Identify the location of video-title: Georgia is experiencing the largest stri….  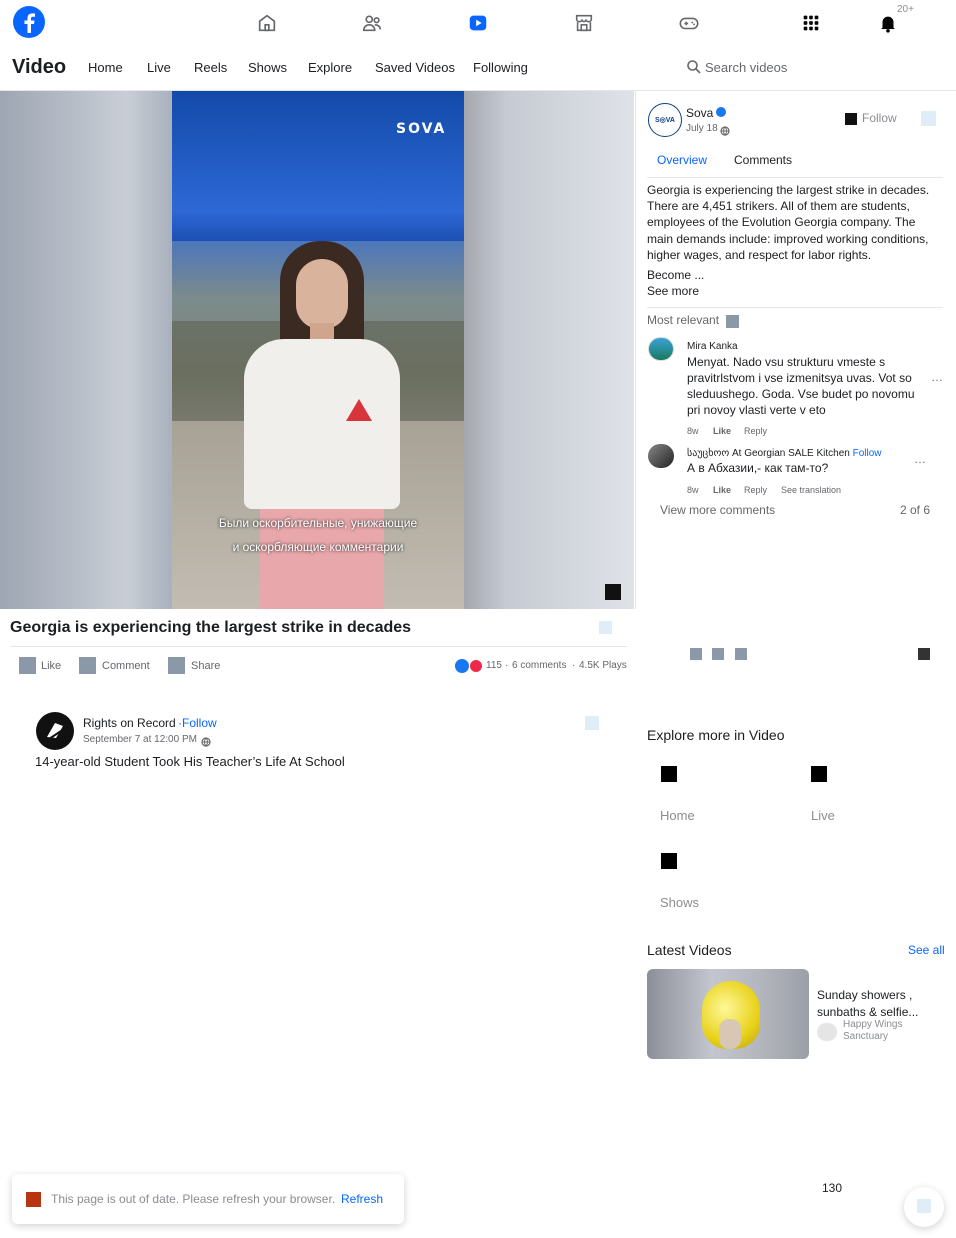
(211, 627).